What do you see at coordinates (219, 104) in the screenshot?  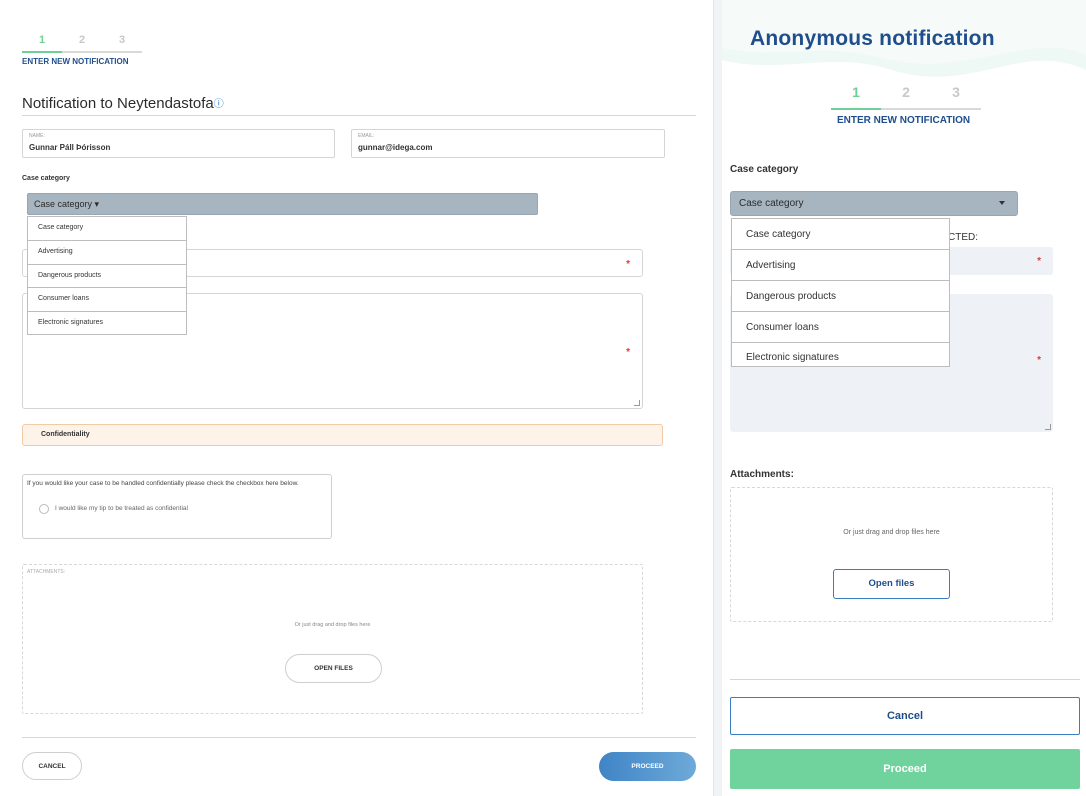 I see `info-icon: ⓘ` at bounding box center [219, 104].